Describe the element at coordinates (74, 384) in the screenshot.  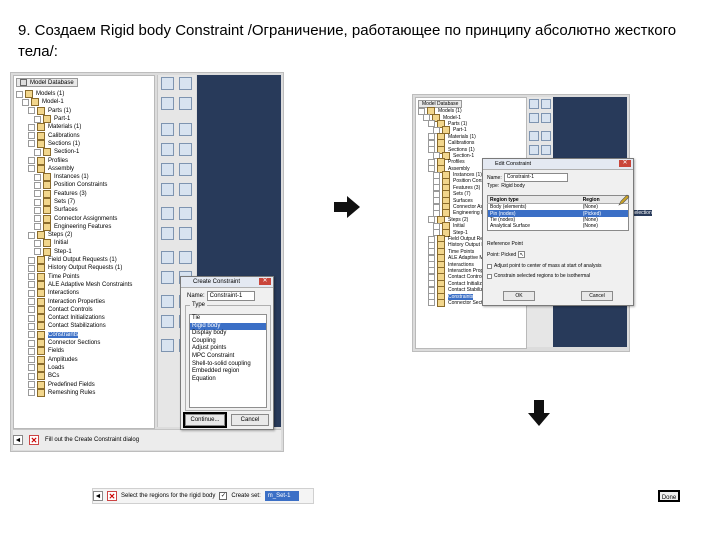
I see `tree-item: Predefined Fields` at that location.